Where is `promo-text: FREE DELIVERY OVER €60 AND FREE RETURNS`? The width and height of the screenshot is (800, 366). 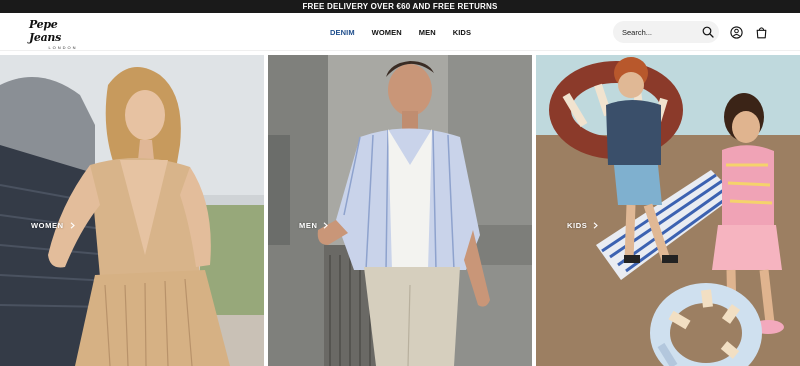 promo-text: FREE DELIVERY OVER €60 AND FREE RETURNS is located at coordinates (400, 6).